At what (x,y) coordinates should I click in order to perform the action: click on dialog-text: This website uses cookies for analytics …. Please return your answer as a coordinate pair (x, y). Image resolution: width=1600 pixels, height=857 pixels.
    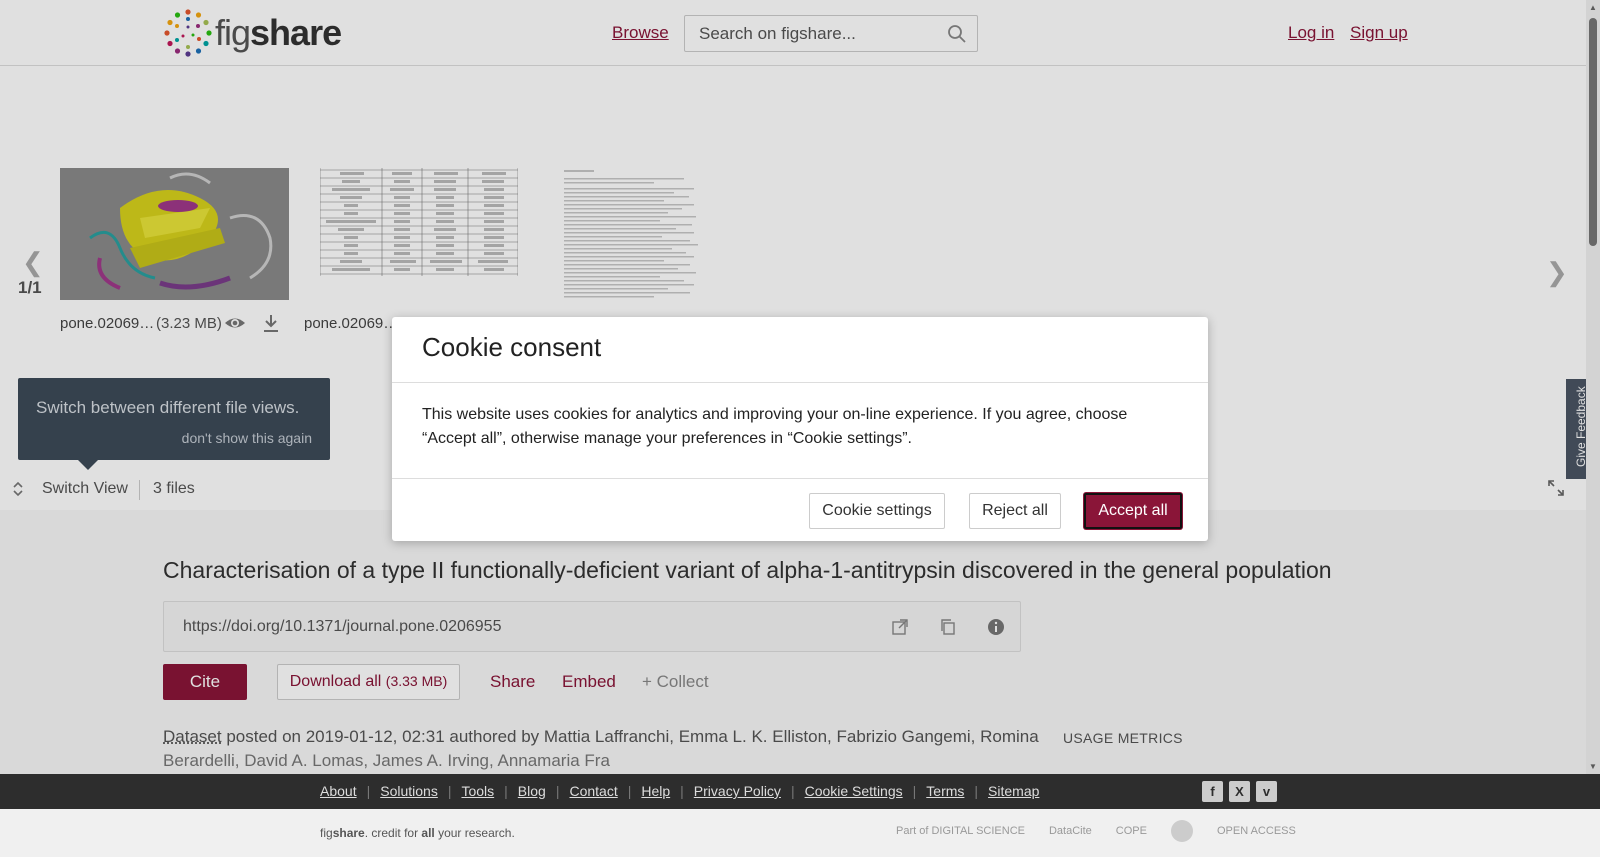
    Looking at the image, I should click on (775, 426).